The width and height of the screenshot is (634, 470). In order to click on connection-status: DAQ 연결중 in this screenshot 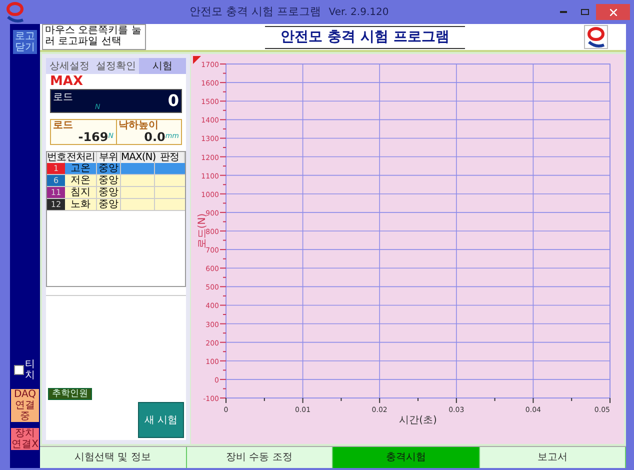, I will do `click(25, 405)`.